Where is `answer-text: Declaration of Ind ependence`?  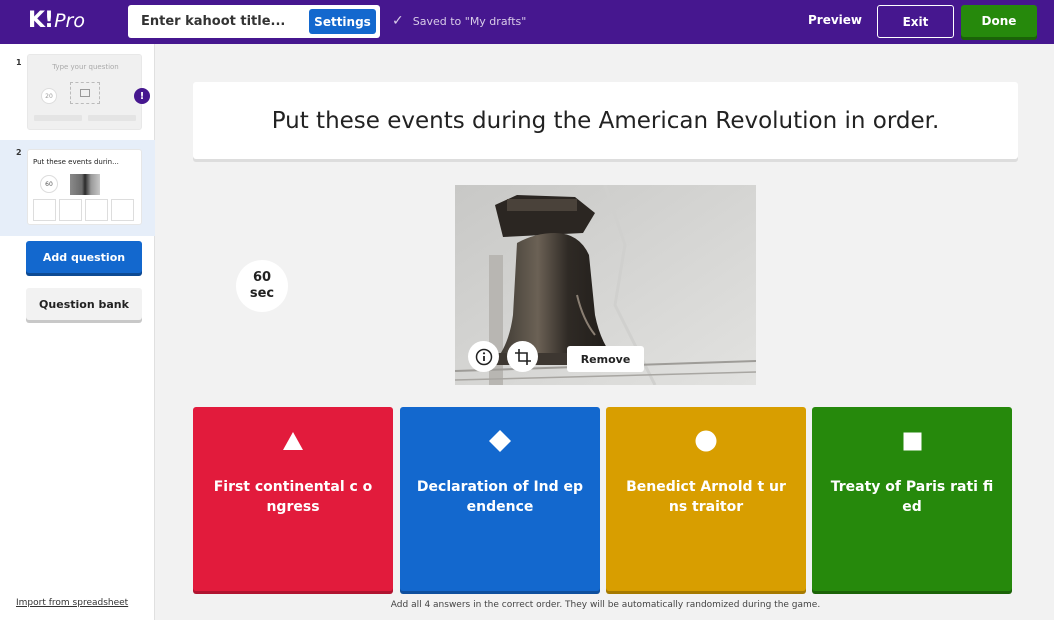
answer-text: Declaration of Ind ependence is located at coordinates (500, 497).